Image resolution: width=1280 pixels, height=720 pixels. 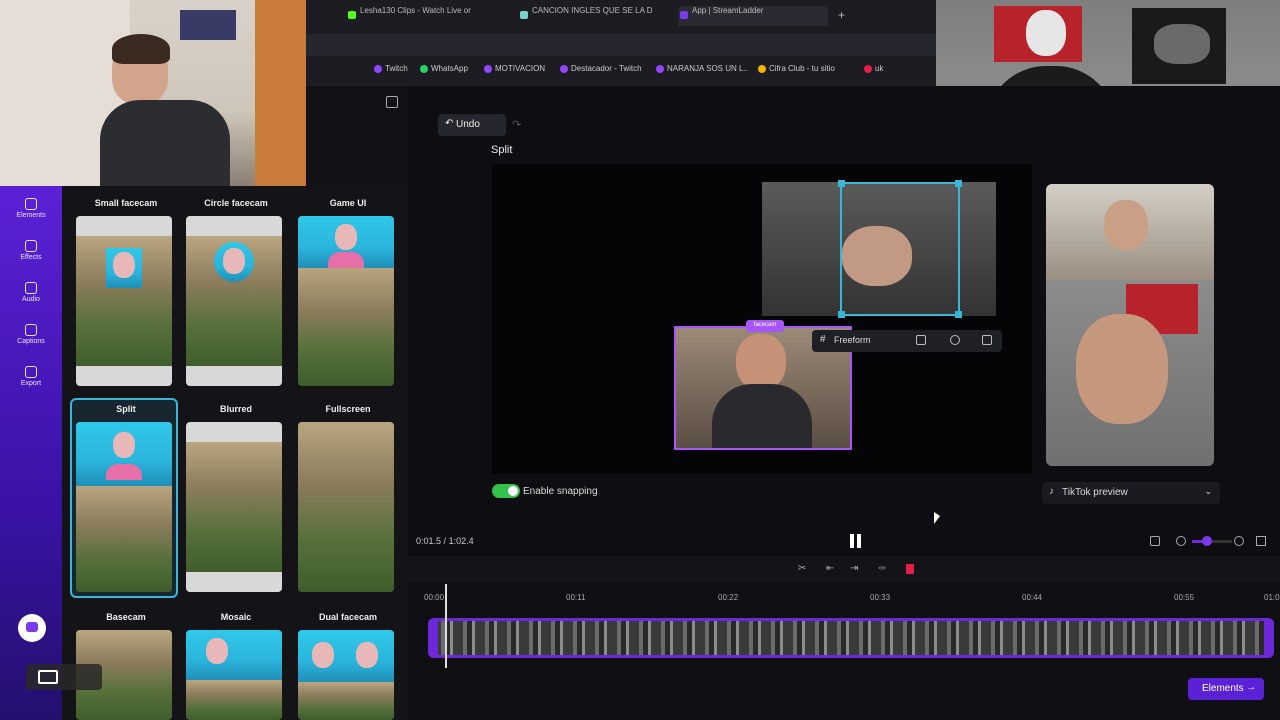 What do you see at coordinates (955, 340) in the screenshot?
I see `link-icon` at bounding box center [955, 340].